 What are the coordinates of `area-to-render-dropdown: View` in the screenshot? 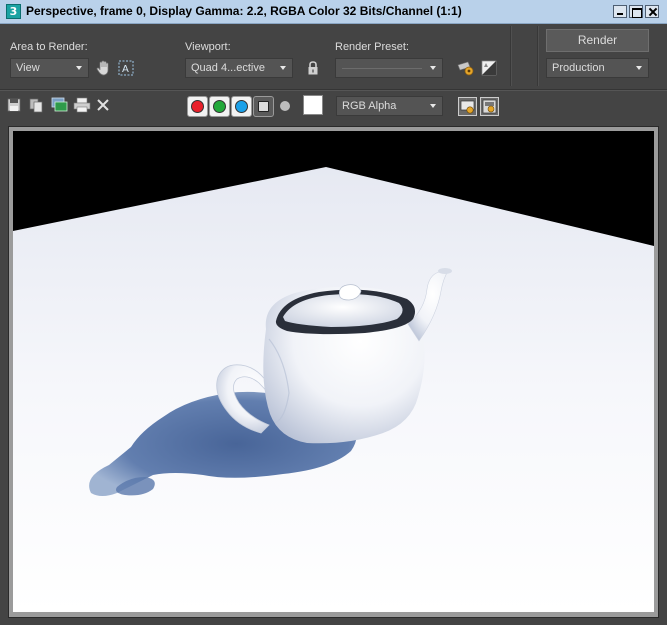 It's located at (49, 68).